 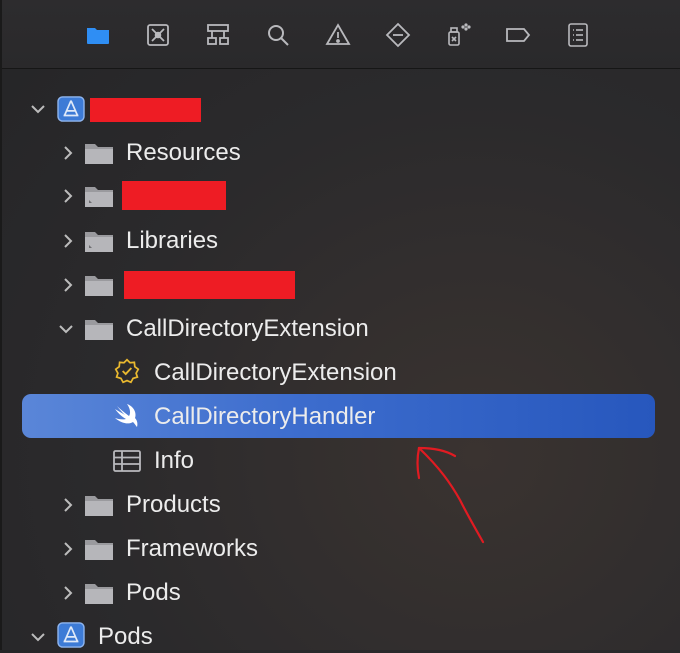 I want to click on entitlements-badge-icon, so click(x=127, y=373).